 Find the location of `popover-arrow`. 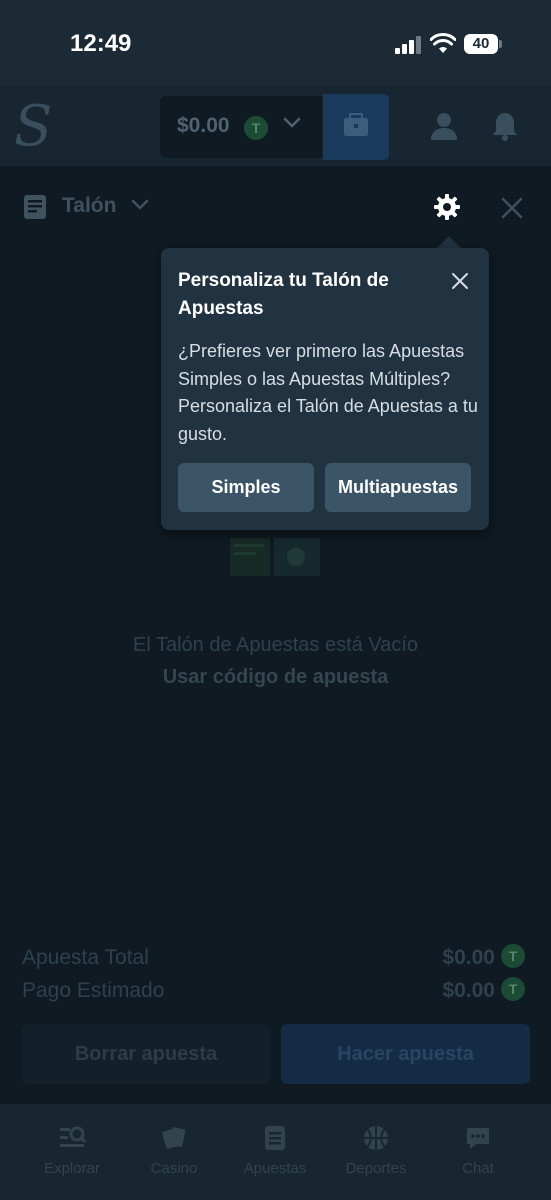

popover-arrow is located at coordinates (449, 242).